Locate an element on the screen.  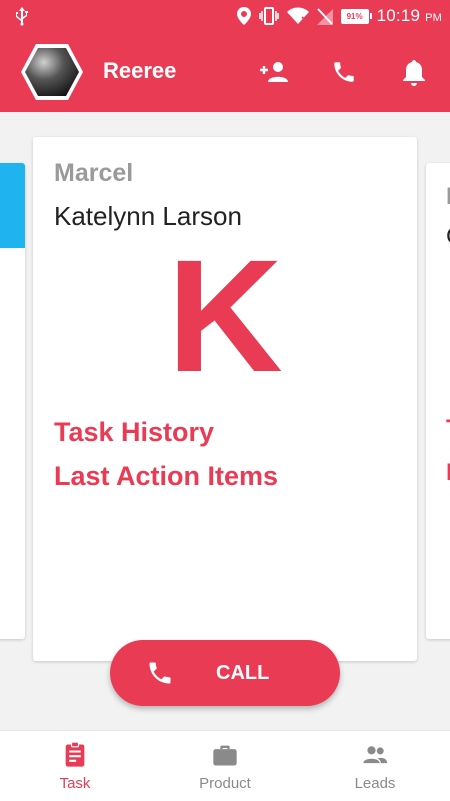
clock: 10:19 PM is located at coordinates (409, 16).